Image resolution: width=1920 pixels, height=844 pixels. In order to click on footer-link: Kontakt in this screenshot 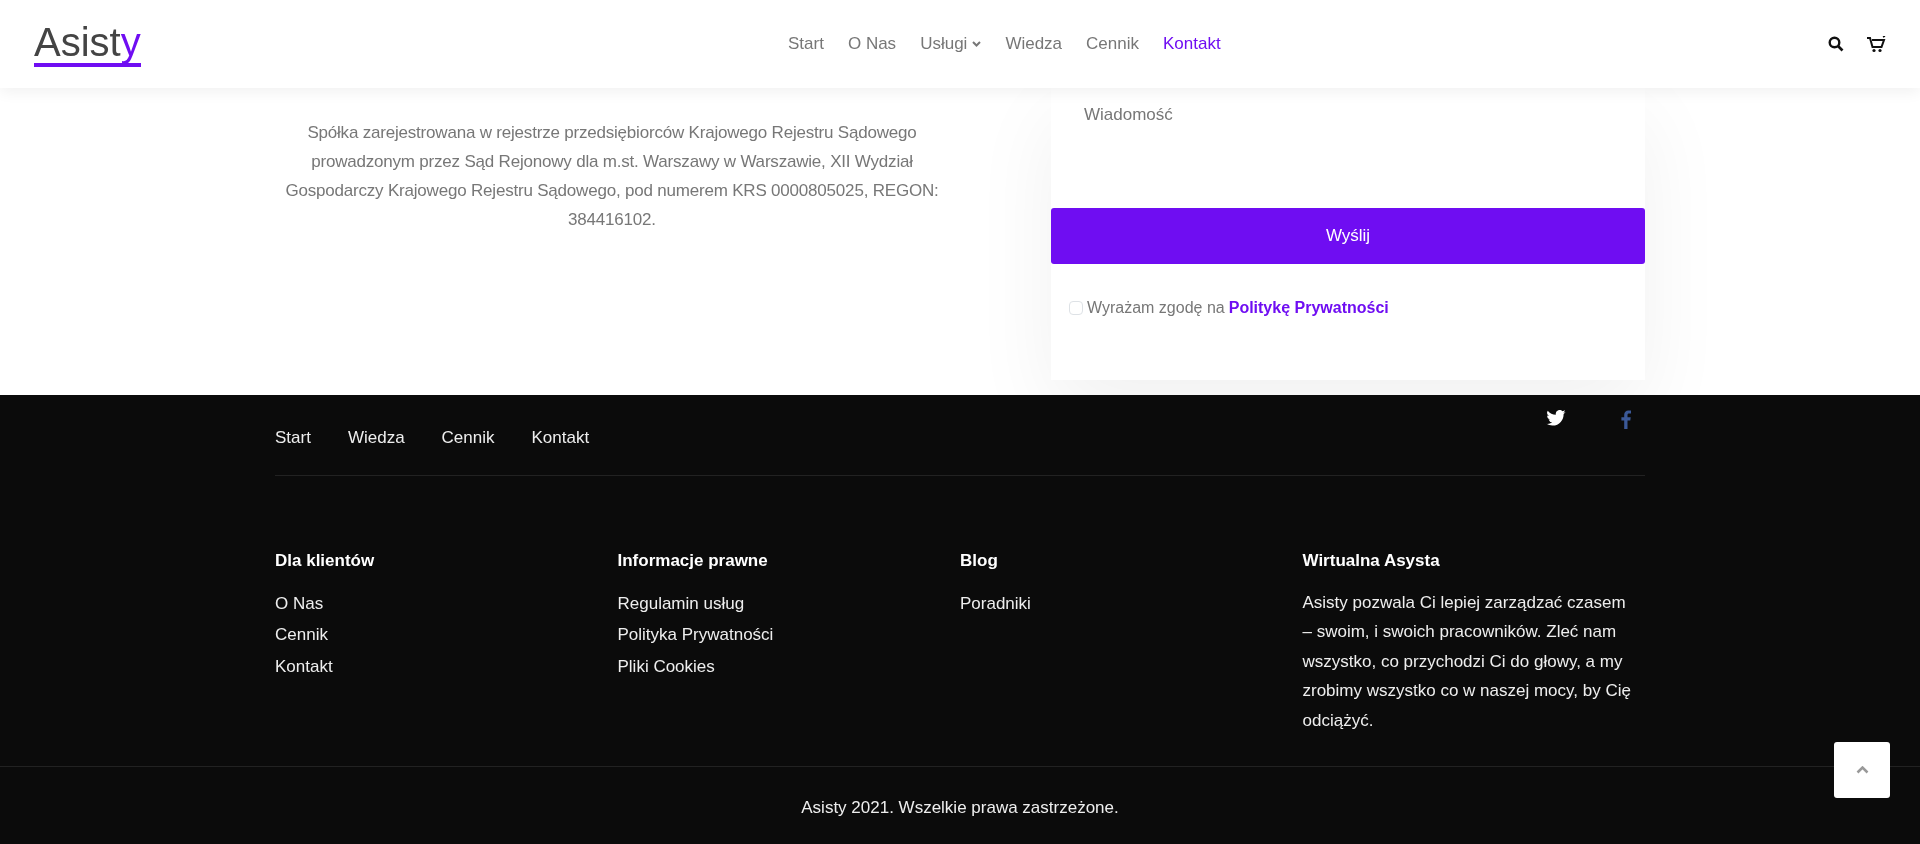, I will do `click(446, 666)`.